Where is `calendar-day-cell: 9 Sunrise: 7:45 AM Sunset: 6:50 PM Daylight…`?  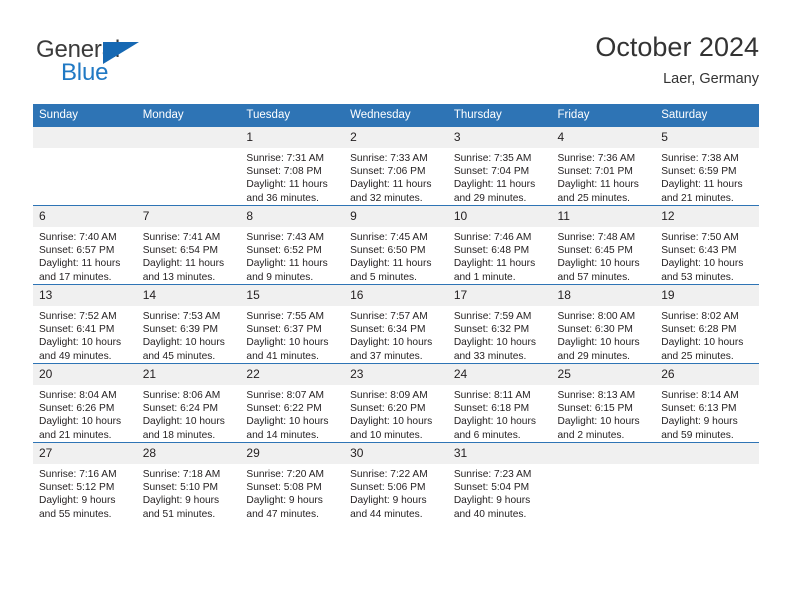
calendar-day-cell: 9 Sunrise: 7:45 AM Sunset: 6:50 PM Daylight… is located at coordinates (396, 245).